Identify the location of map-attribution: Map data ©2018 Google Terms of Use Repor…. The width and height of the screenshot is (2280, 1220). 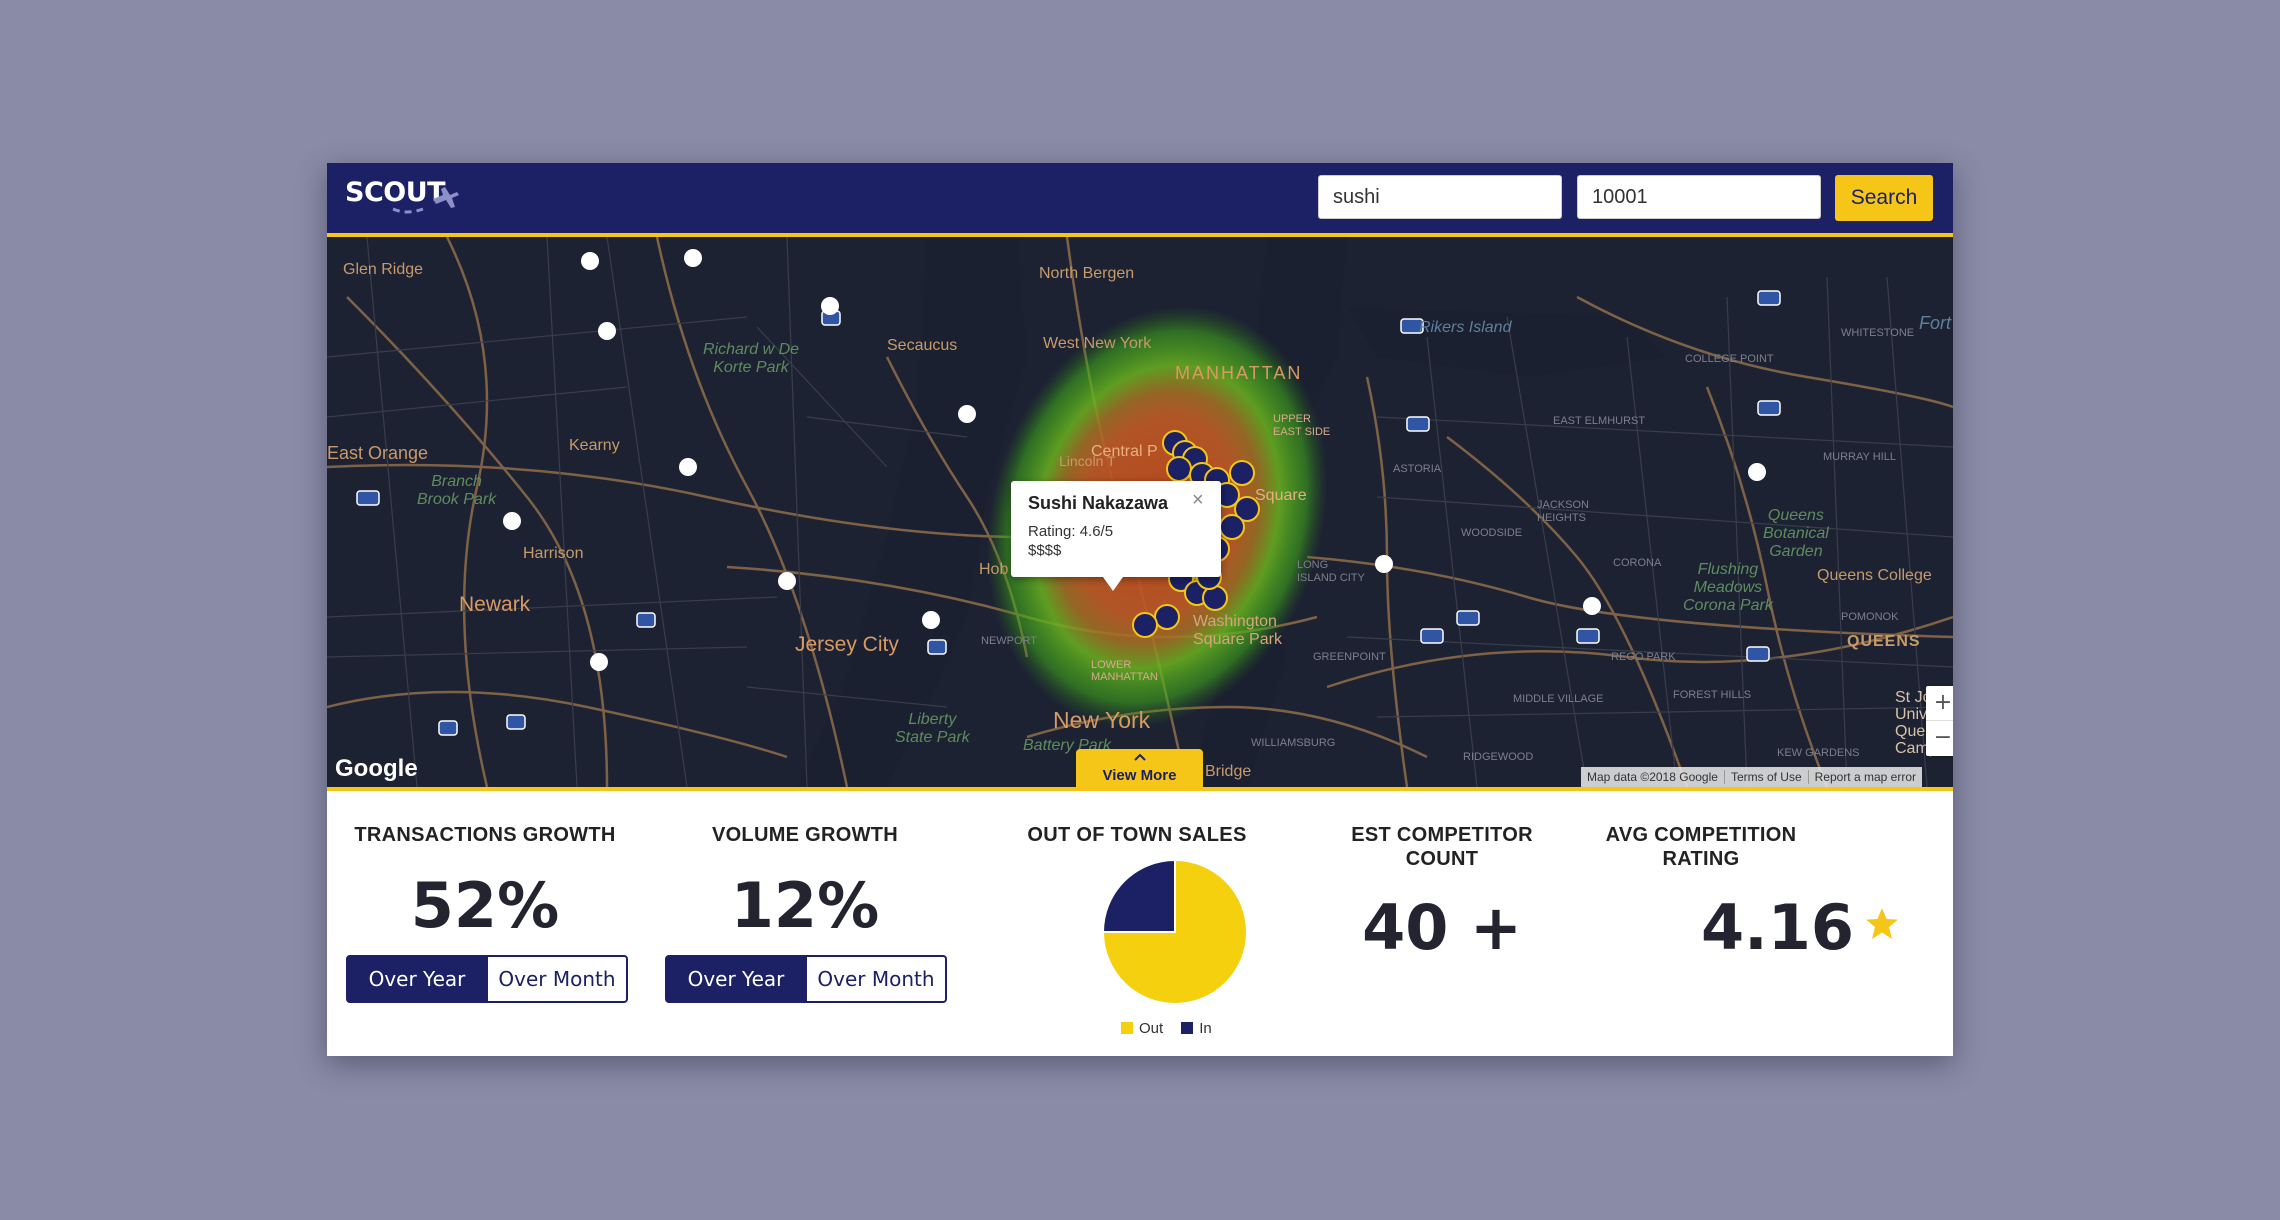
(1751, 777).